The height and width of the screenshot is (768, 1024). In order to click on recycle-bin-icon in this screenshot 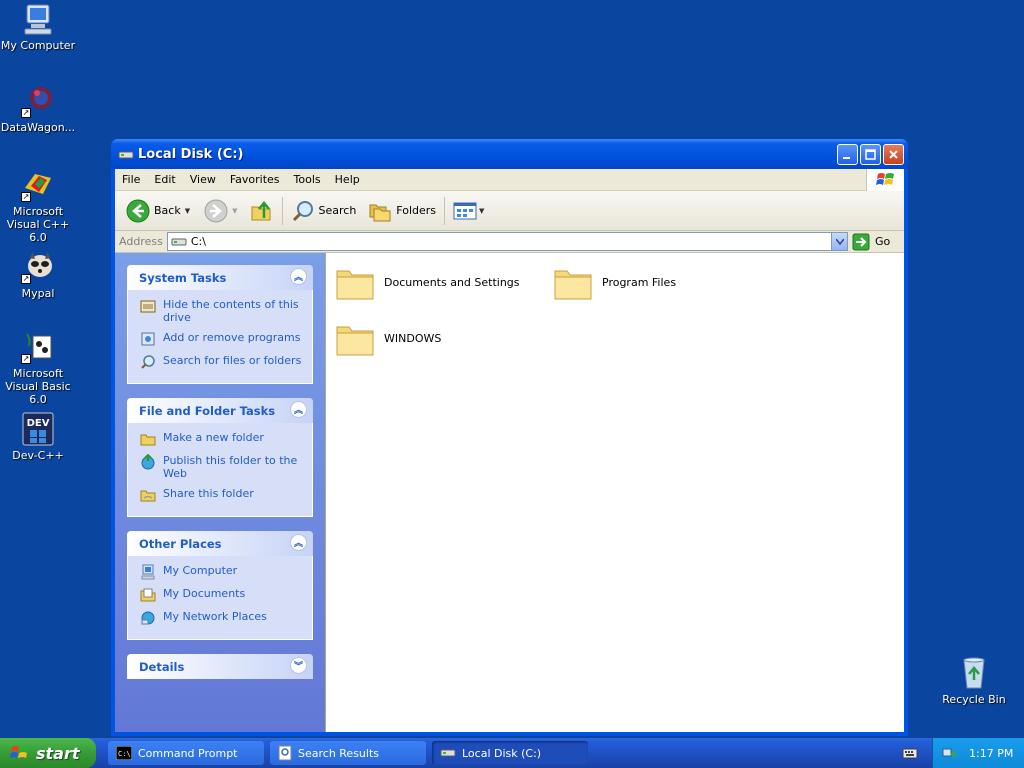, I will do `click(974, 673)`.